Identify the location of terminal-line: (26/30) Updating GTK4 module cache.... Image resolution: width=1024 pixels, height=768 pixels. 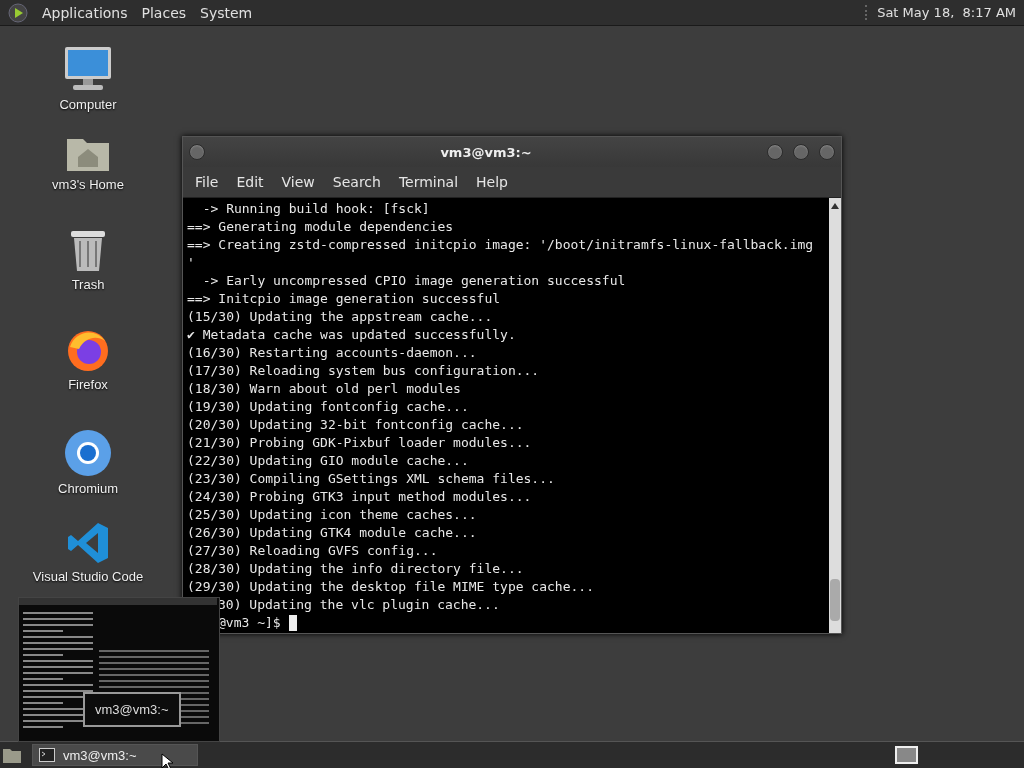
(332, 533).